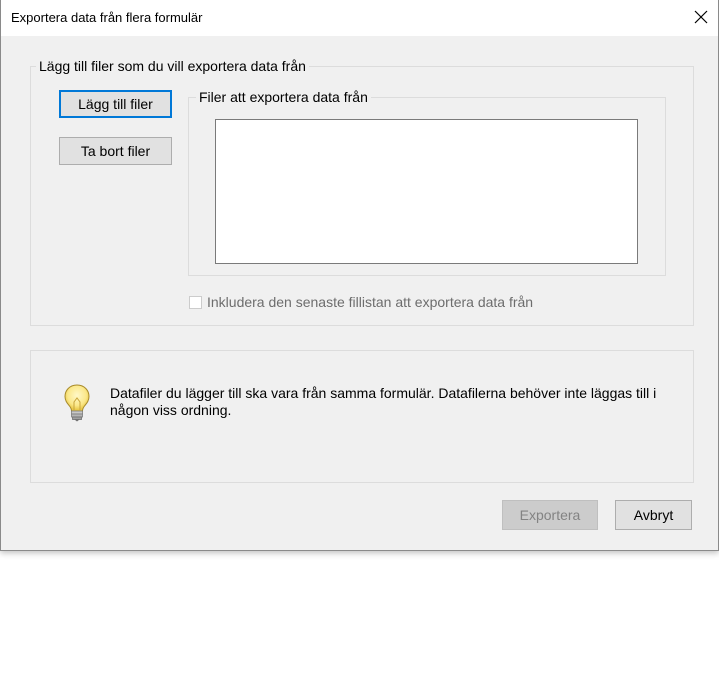 The image size is (719, 684). I want to click on add-files-button: Lägg till filer, so click(115, 104).